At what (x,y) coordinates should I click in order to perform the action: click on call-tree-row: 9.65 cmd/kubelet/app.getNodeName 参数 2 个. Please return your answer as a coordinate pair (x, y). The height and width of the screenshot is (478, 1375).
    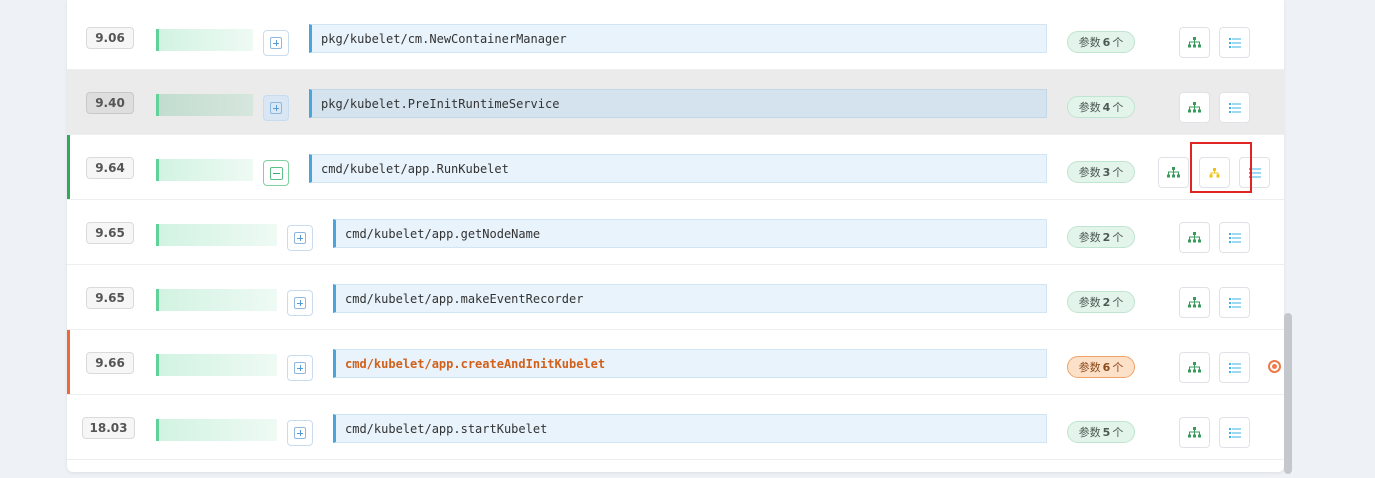
    Looking at the image, I should click on (675, 232).